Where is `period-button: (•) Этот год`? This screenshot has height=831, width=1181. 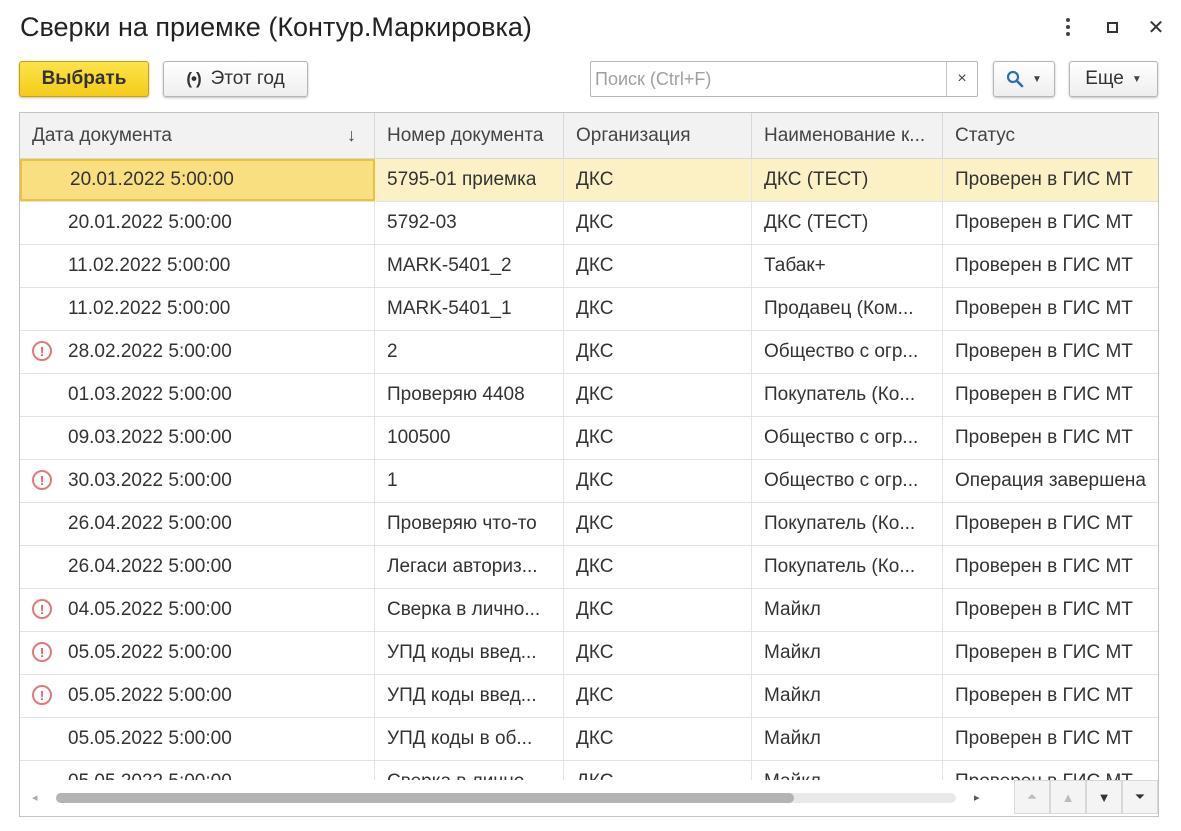 period-button: (•) Этот год is located at coordinates (235, 79).